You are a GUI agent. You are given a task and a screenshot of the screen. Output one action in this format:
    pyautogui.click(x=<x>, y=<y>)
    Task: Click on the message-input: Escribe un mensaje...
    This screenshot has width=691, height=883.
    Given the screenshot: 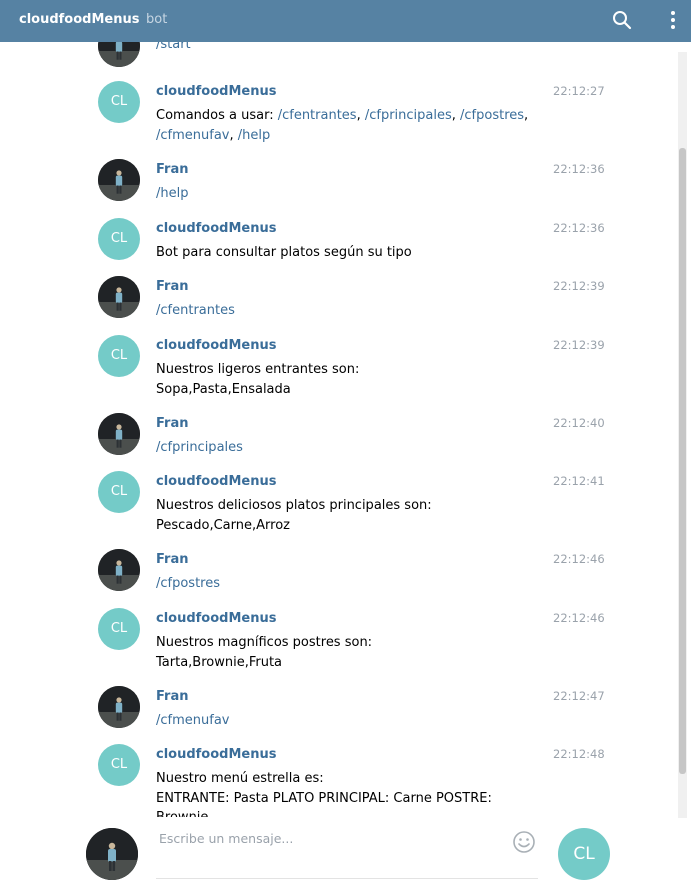 What is the action you would take?
    pyautogui.click(x=347, y=852)
    